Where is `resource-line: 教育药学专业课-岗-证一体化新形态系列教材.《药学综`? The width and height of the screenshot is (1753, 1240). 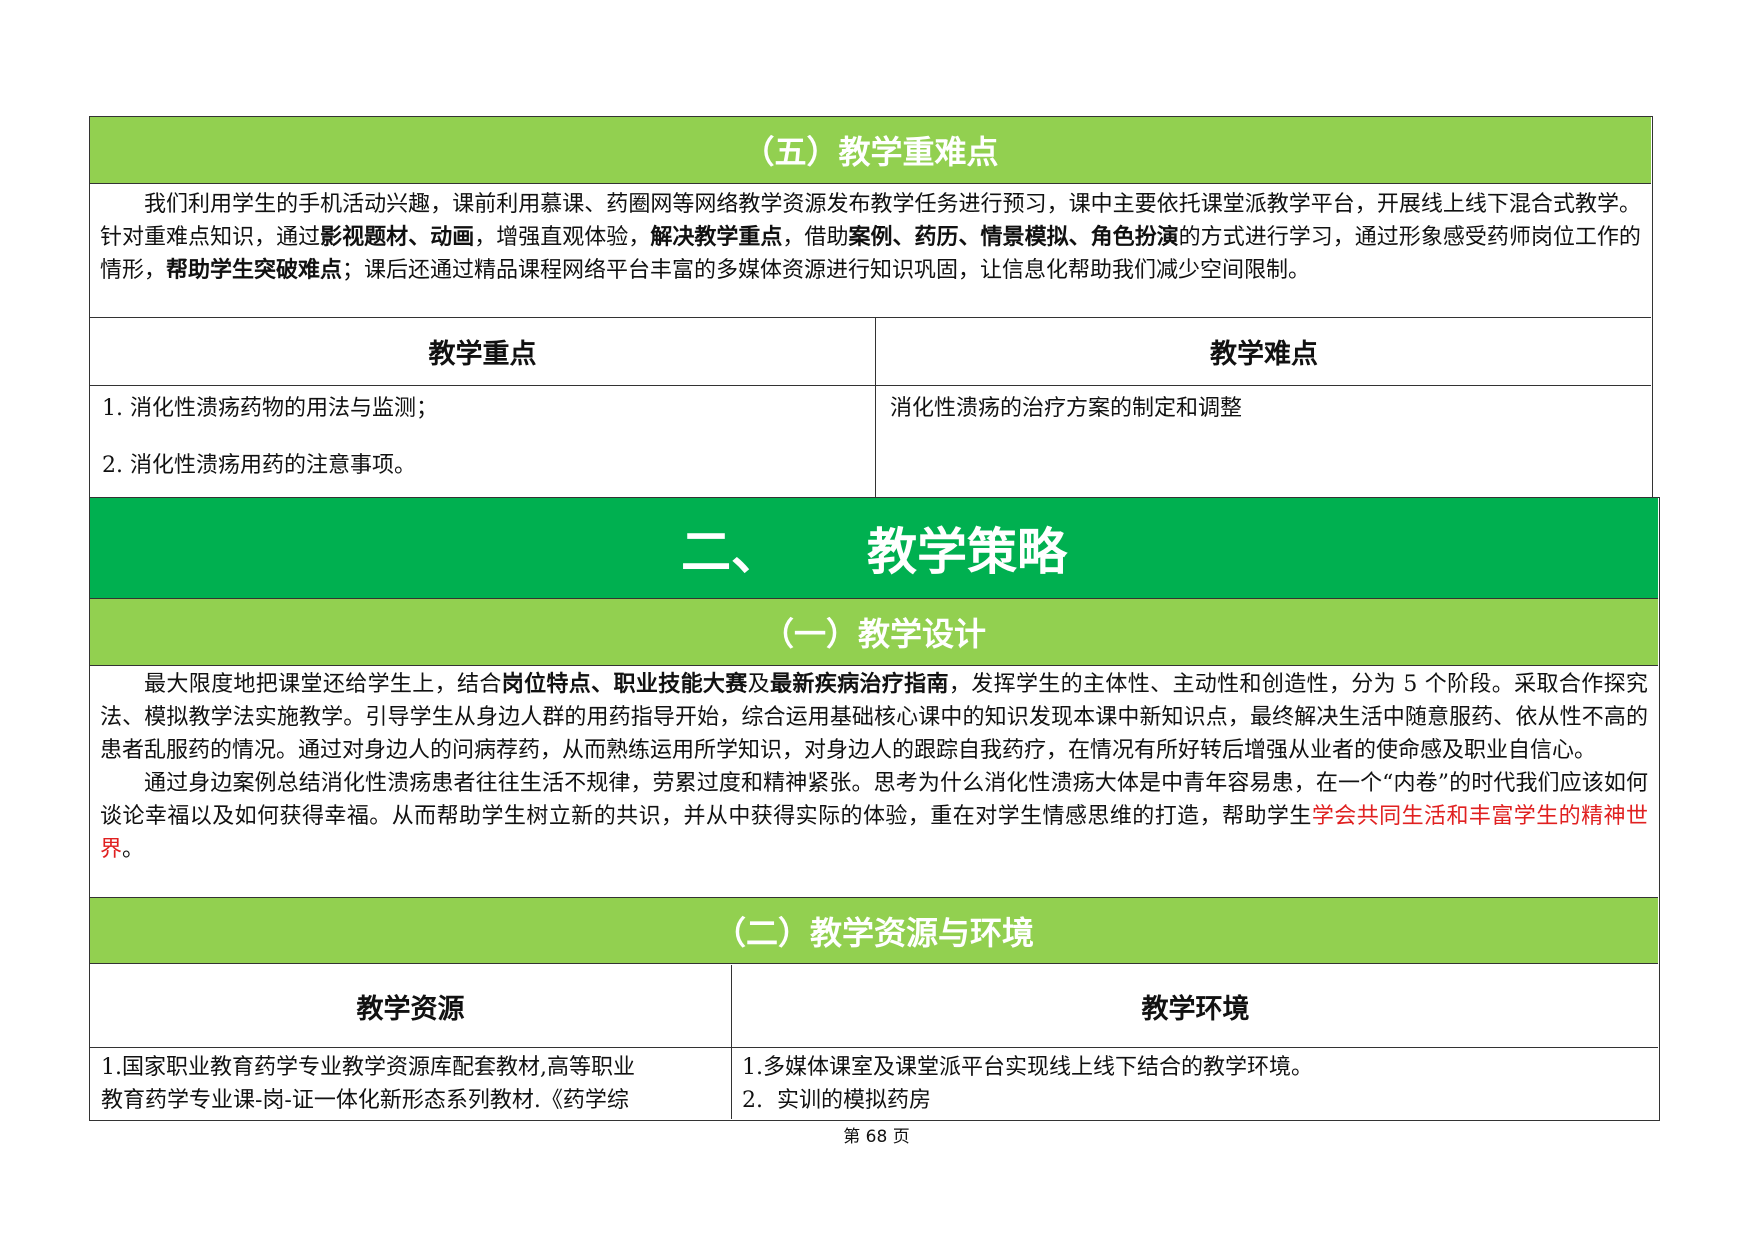
resource-line: 教育药学专业课-岗-证一体化新形态系列教材.《药学综 is located at coordinates (365, 1100).